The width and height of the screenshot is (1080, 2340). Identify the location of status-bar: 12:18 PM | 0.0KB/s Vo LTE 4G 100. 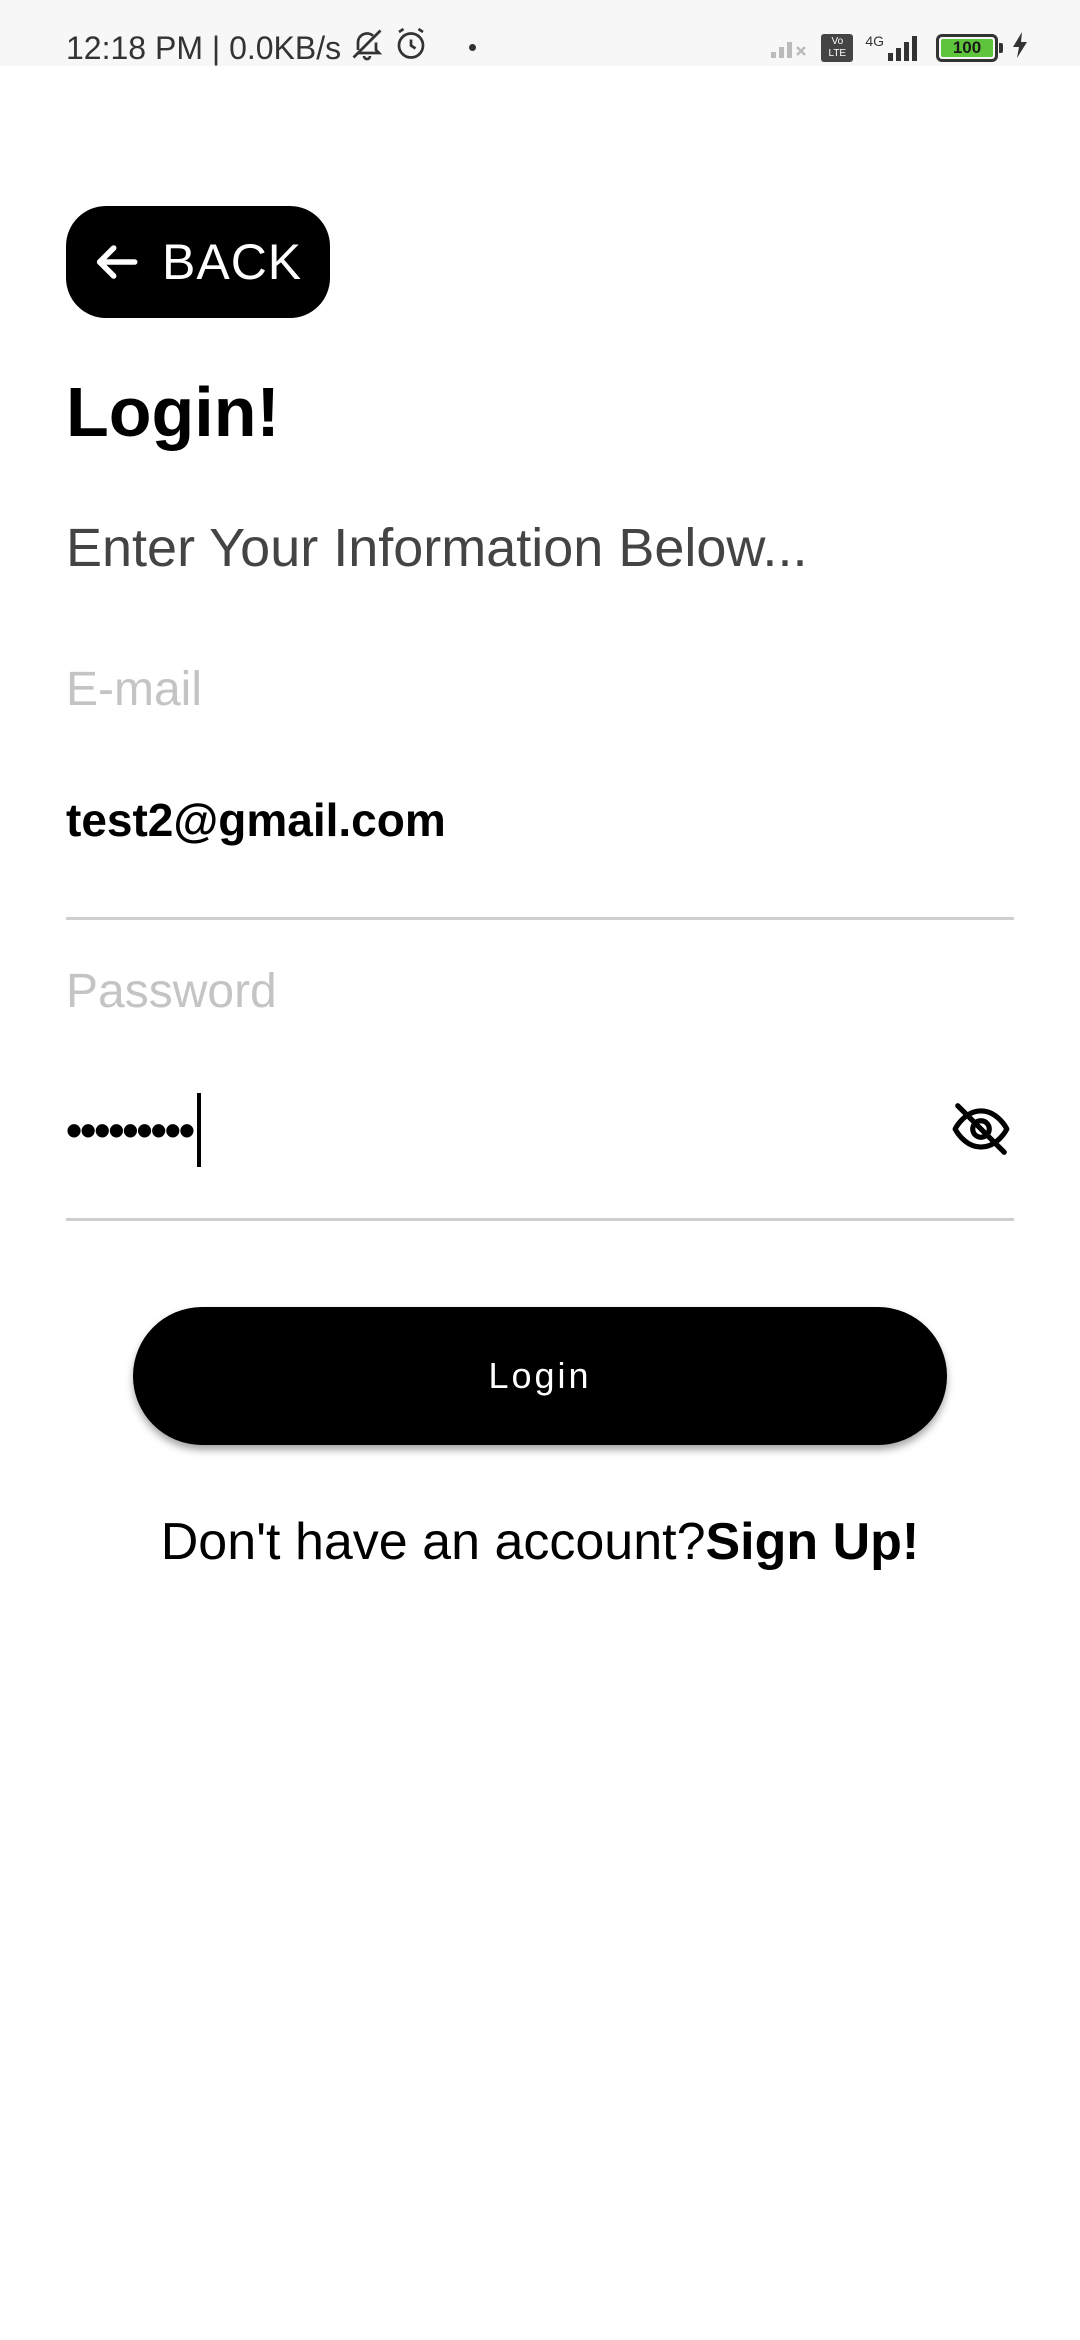
(540, 33).